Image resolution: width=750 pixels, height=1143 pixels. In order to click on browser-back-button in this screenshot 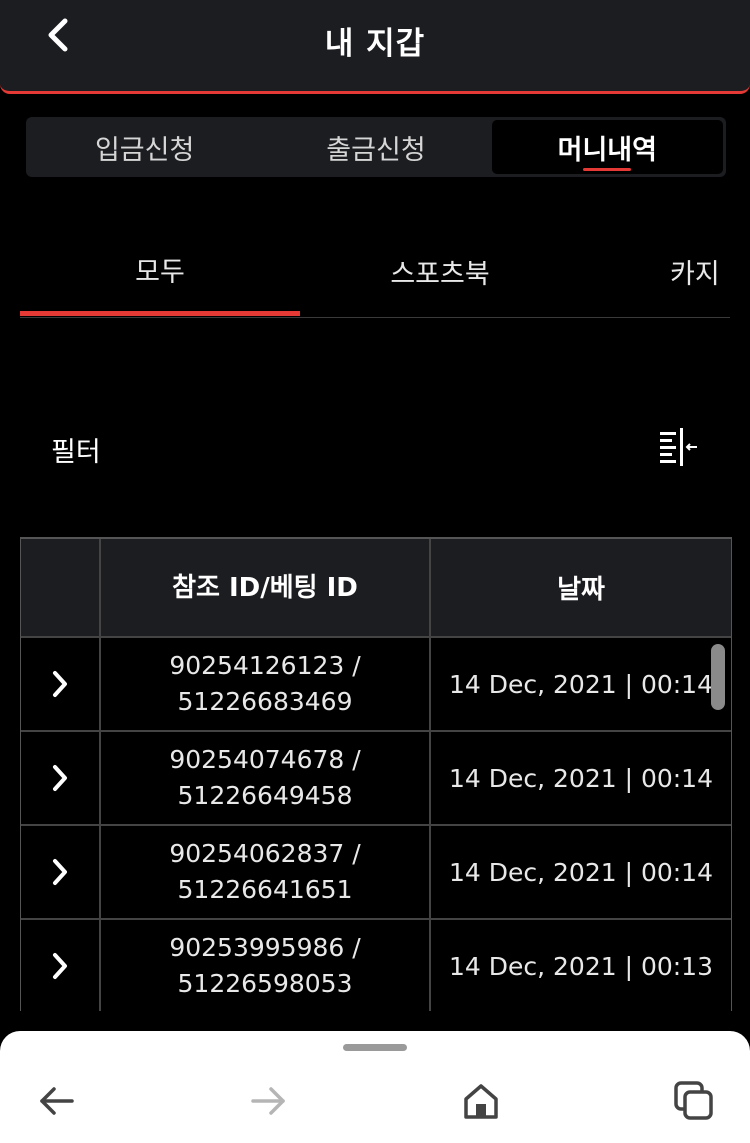, I will do `click(56, 1101)`.